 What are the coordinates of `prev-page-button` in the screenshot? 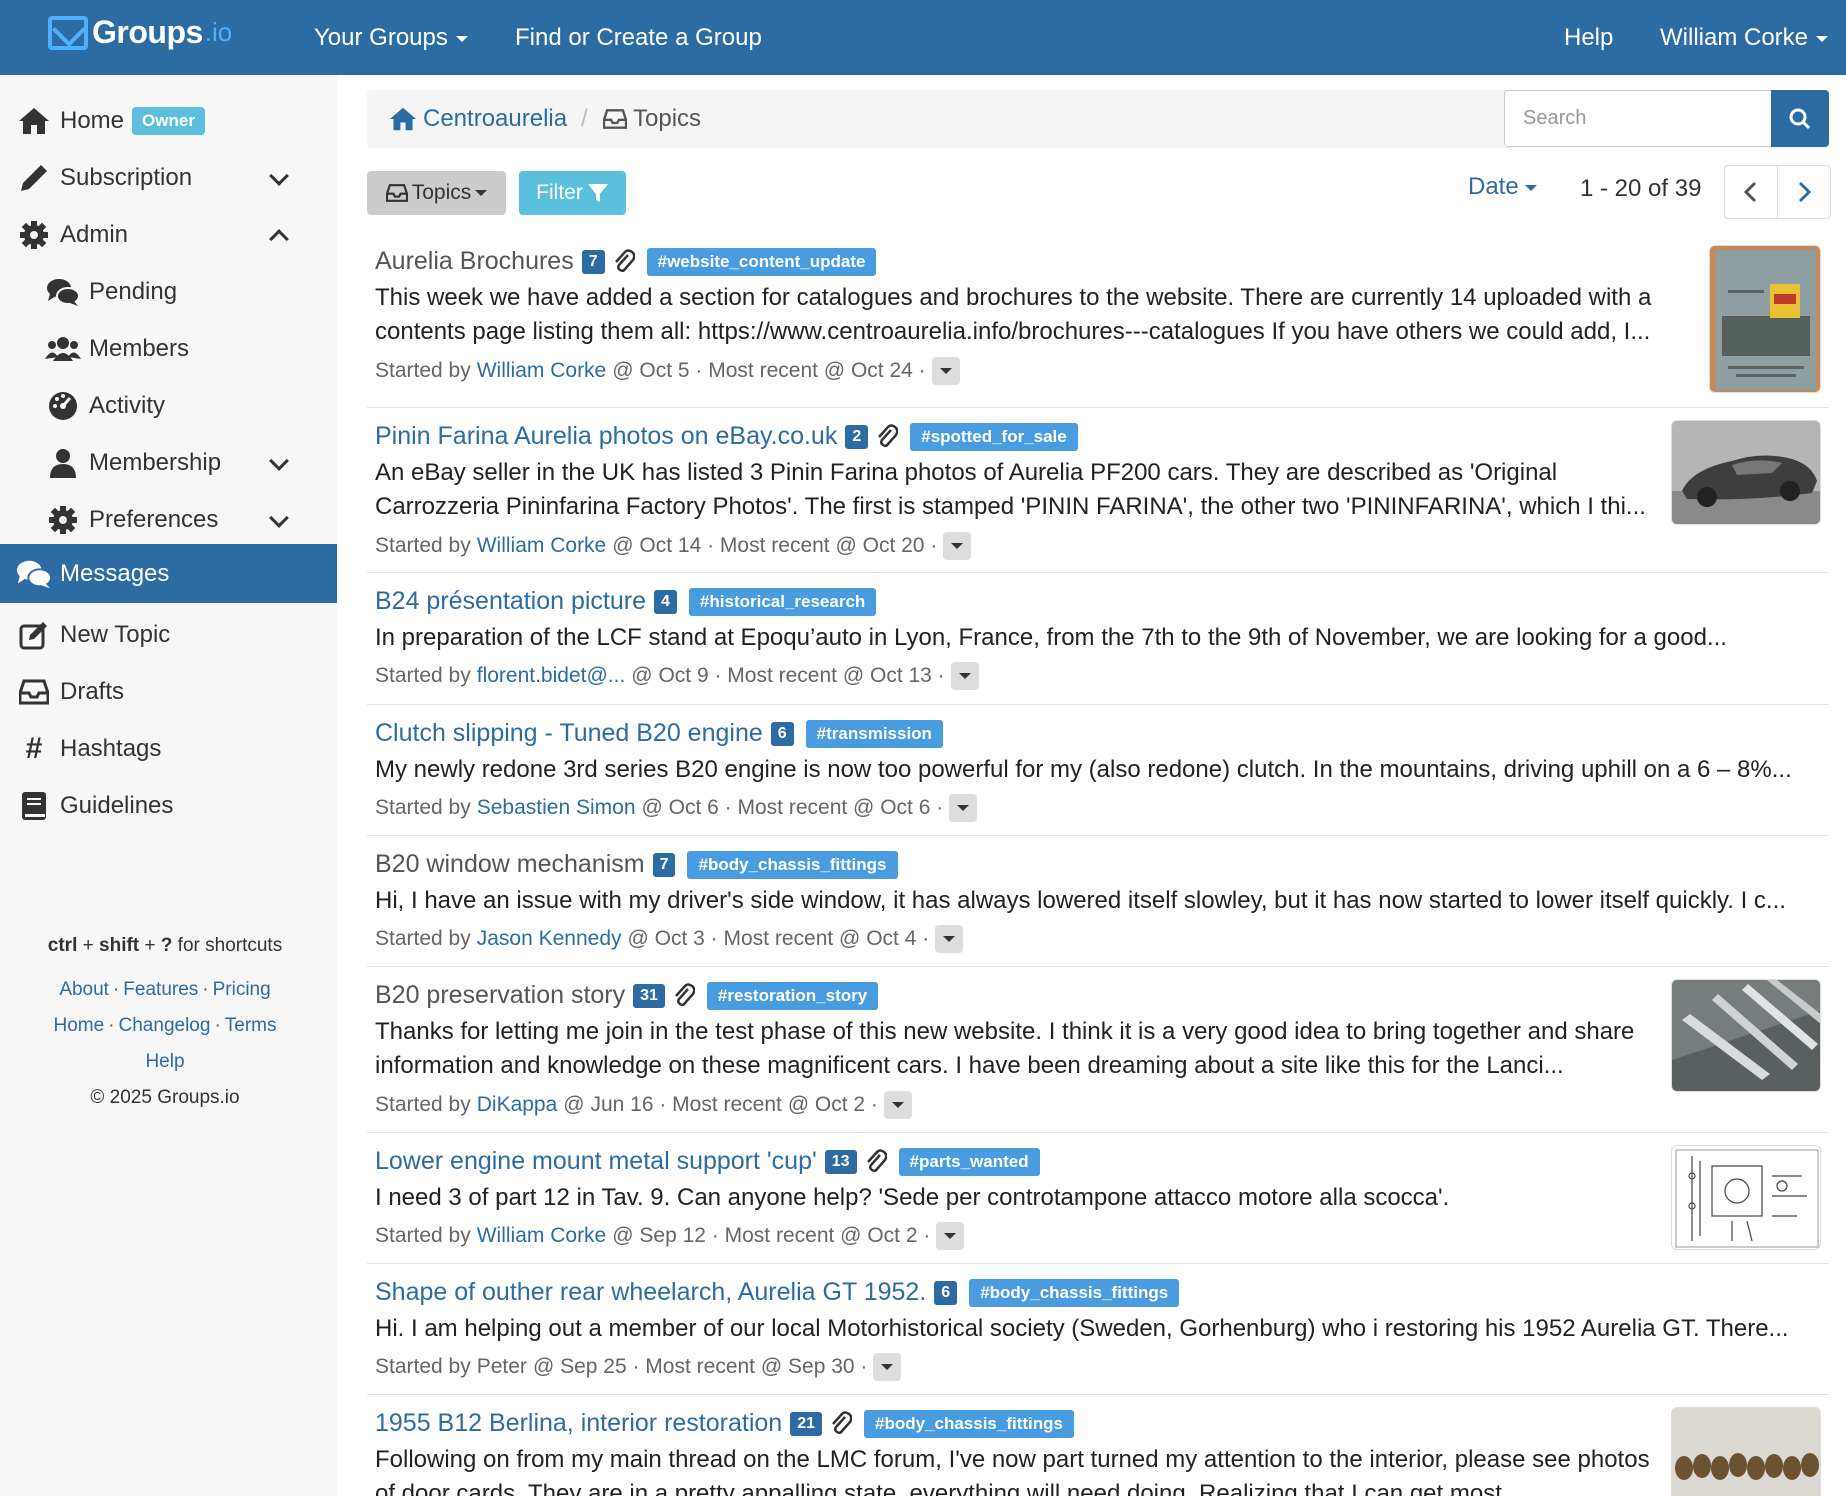 It's located at (1751, 192).